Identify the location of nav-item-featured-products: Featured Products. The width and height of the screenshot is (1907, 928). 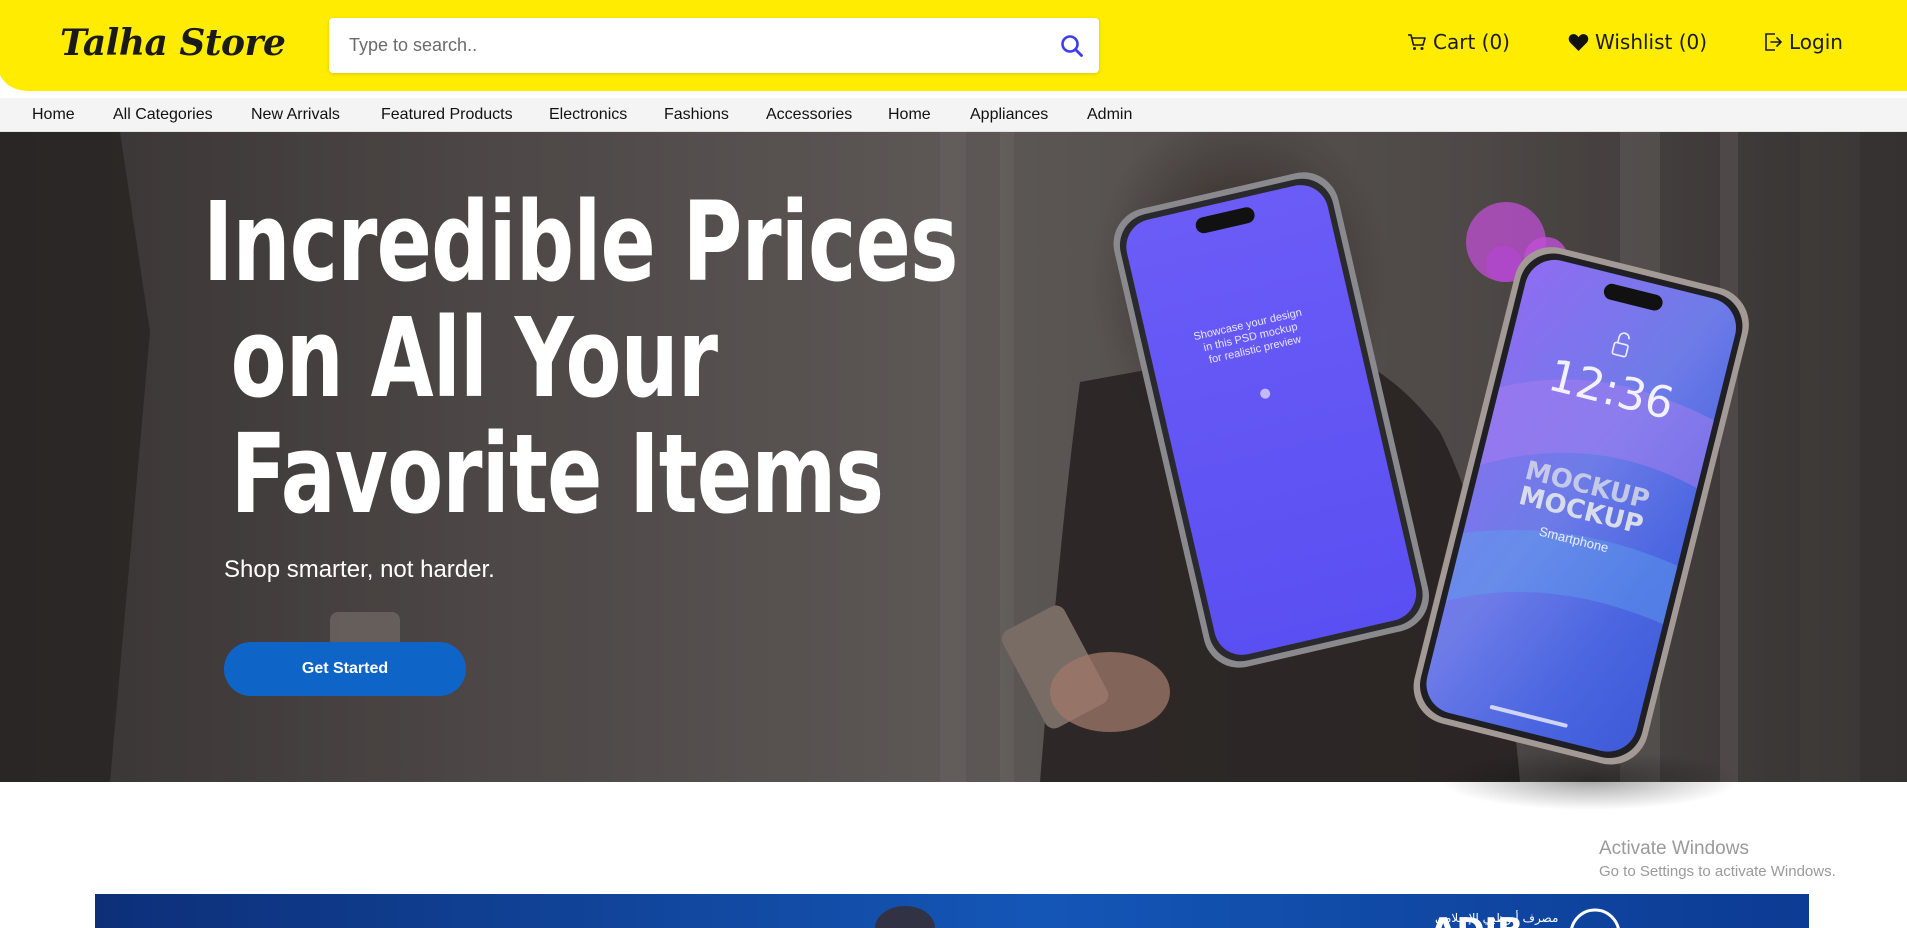
(447, 115).